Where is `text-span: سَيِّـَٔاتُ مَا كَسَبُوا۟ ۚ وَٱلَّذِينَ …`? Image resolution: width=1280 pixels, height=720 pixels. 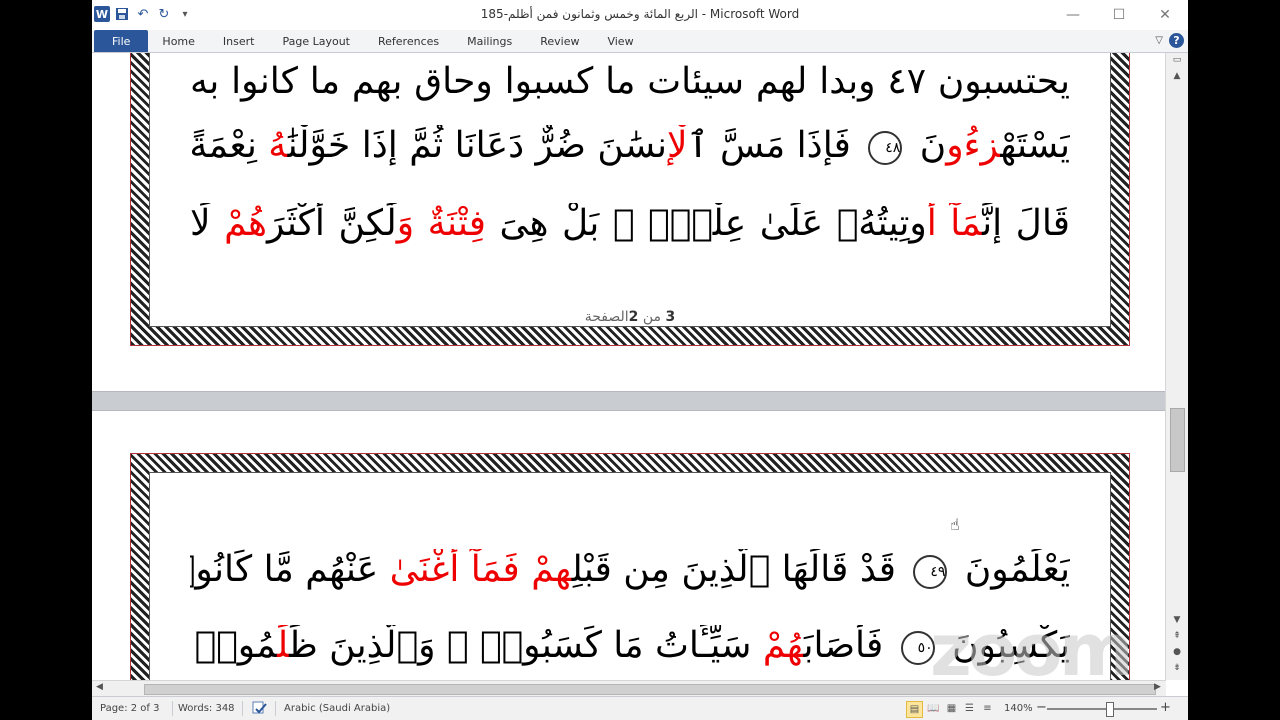
text-span: سَيِّـَٔاتُ مَا كَسَبُوا۟ ۚ وَٱلَّذِينَ … is located at coordinates (526, 645).